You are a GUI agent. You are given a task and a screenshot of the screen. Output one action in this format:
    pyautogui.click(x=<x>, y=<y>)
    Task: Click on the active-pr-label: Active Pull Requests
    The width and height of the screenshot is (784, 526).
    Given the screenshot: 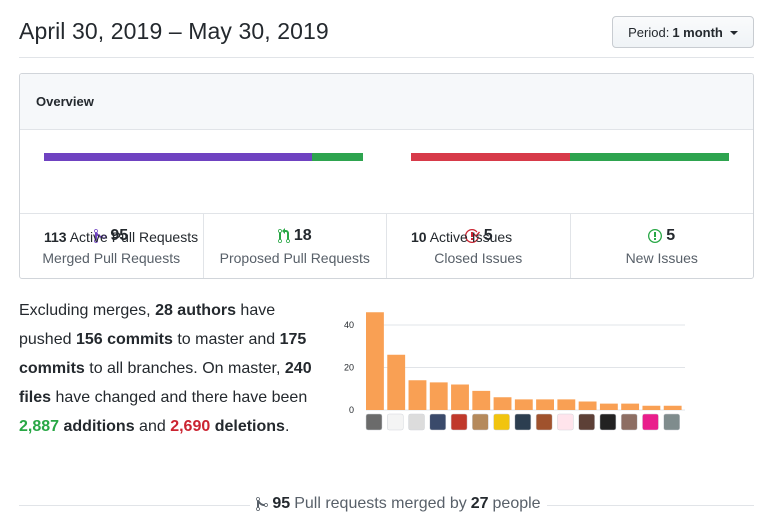 What is the action you would take?
    pyautogui.click(x=134, y=237)
    